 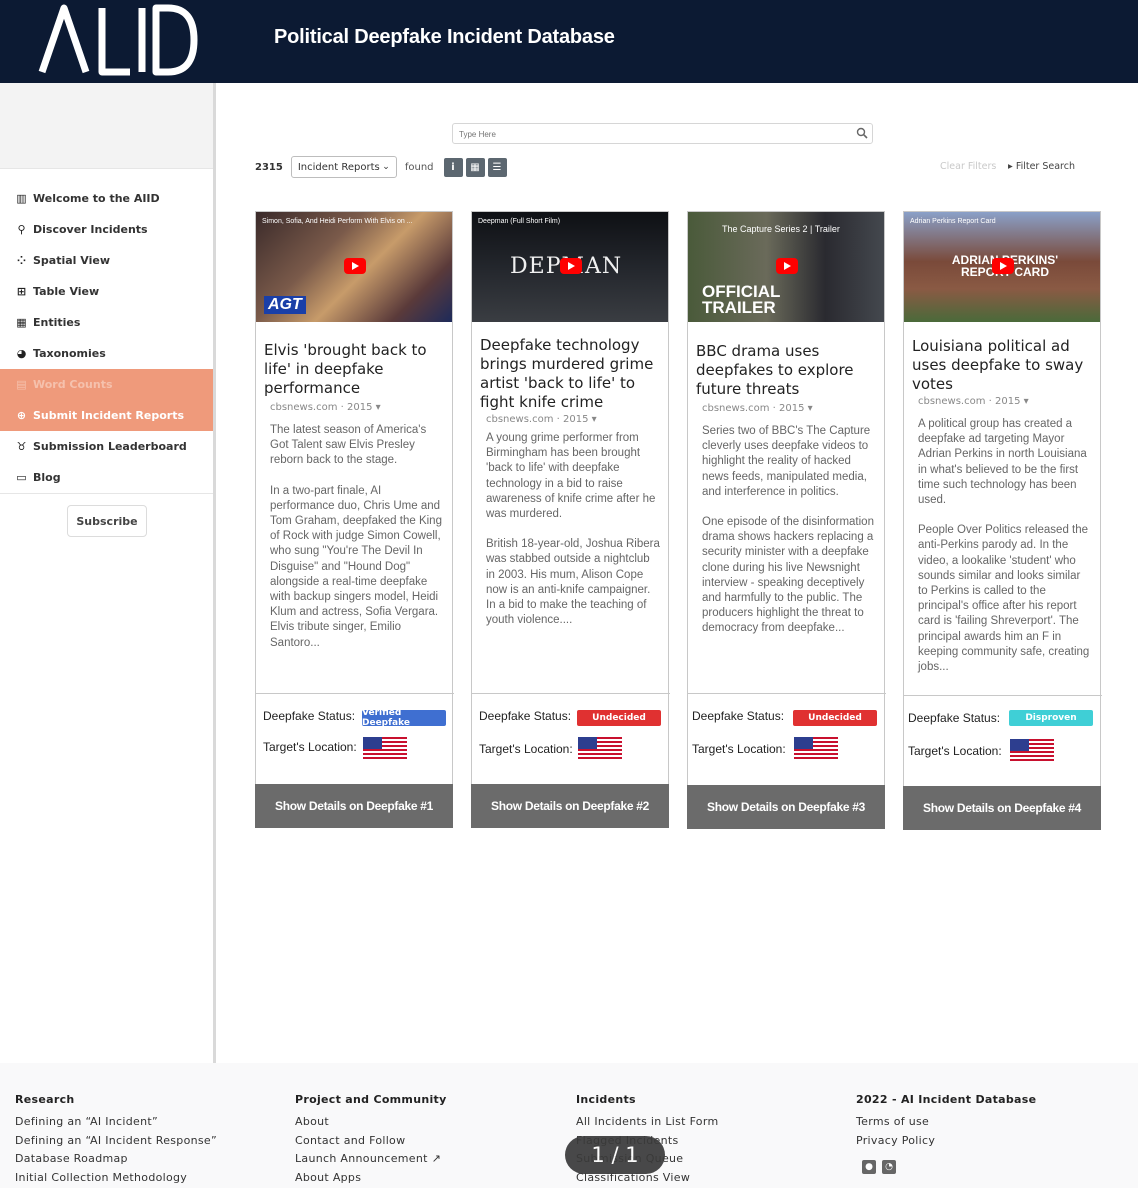 I want to click on trophy-icon: ♉, so click(x=21, y=446).